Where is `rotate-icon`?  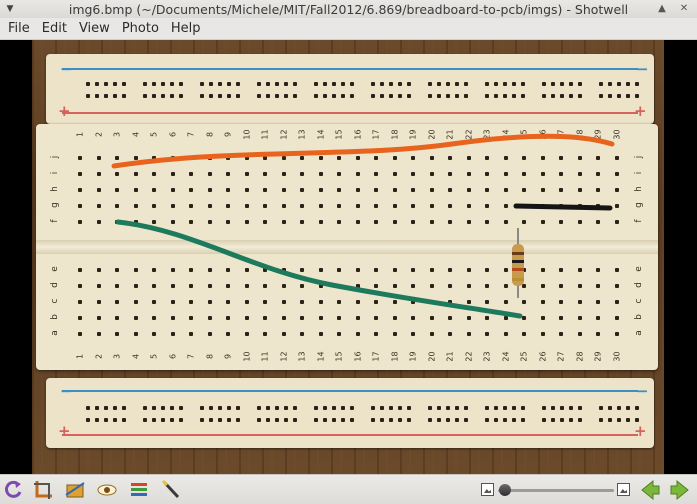
rotate-icon is located at coordinates (13, 490).